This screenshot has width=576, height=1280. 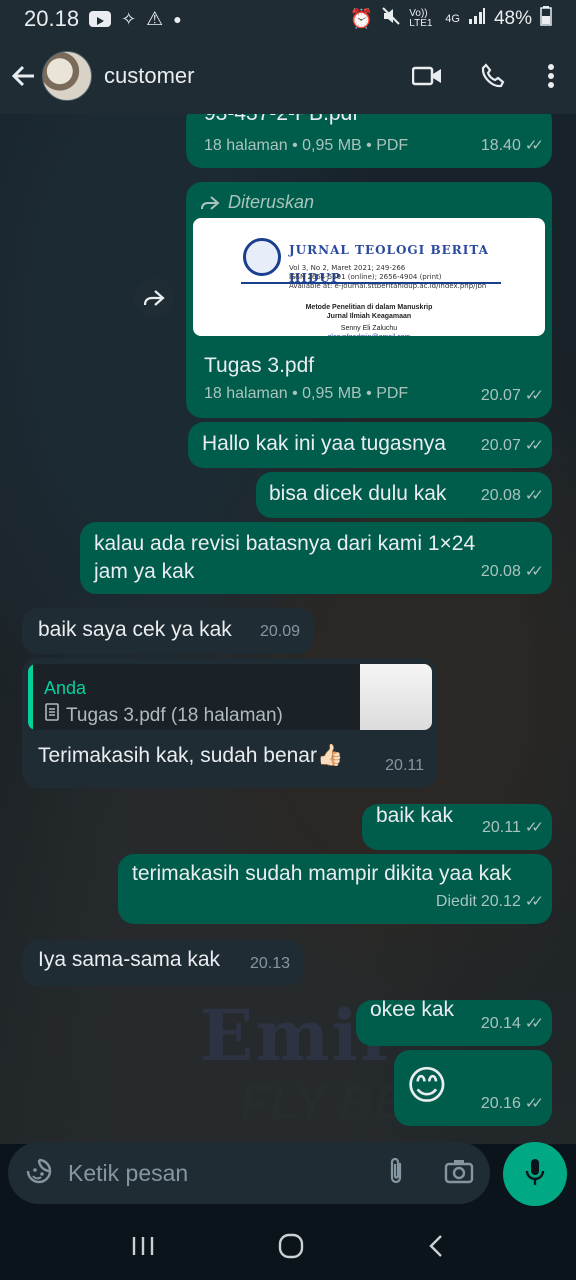 What do you see at coordinates (500, 1103) in the screenshot?
I see `message-time: 20.16` at bounding box center [500, 1103].